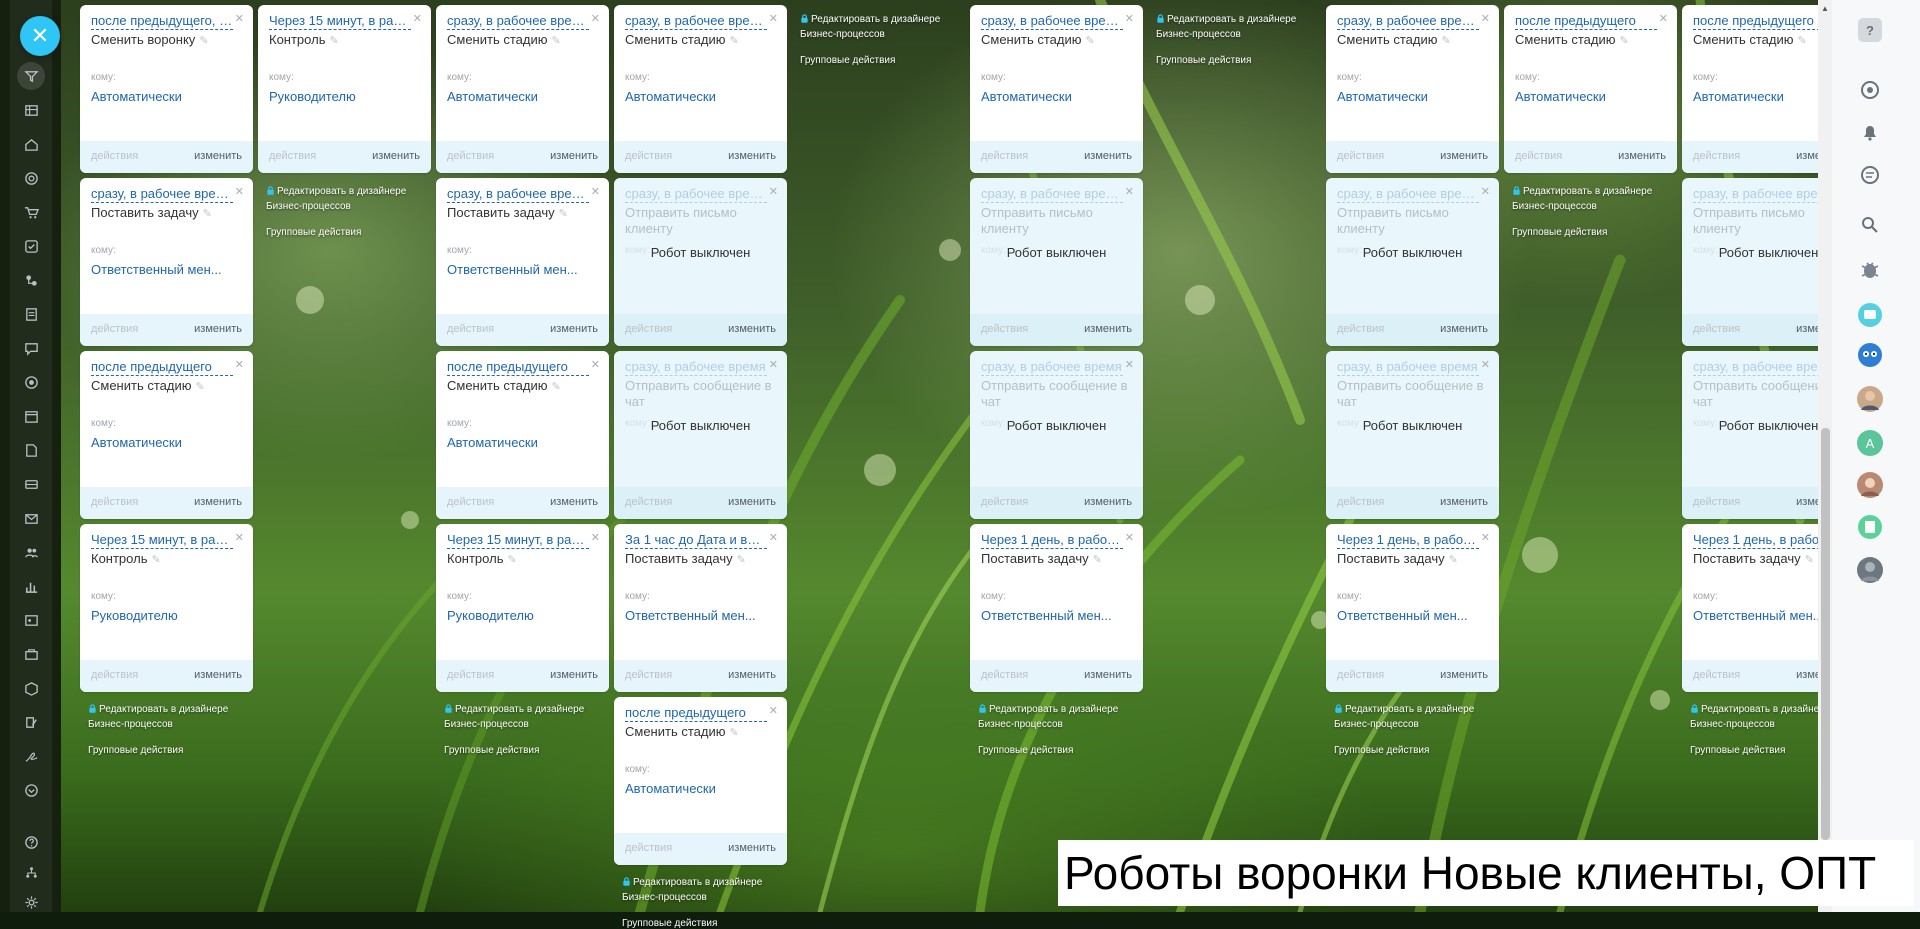 This screenshot has height=929, width=1920. What do you see at coordinates (31, 688) in the screenshot?
I see `shop-icon` at bounding box center [31, 688].